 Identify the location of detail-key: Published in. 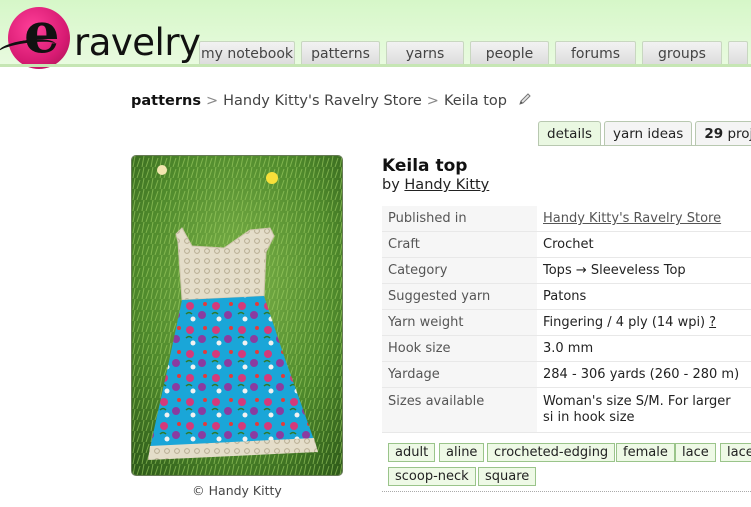
(459, 219).